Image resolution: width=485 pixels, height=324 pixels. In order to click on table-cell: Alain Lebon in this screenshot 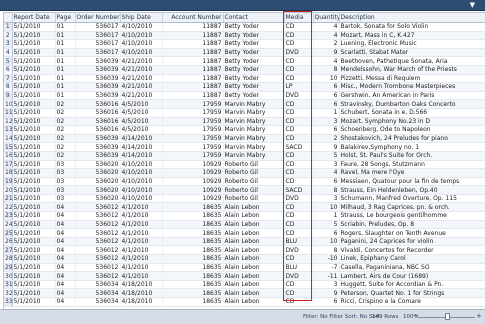, I will do `click(254, 259)`.